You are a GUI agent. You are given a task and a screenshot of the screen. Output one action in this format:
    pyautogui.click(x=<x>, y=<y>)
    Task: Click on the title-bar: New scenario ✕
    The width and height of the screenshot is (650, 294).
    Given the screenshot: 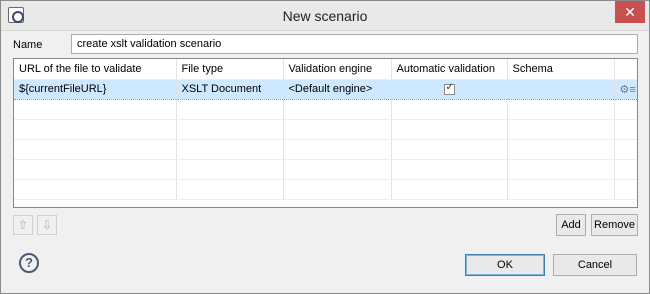 What is the action you would take?
    pyautogui.click(x=325, y=16)
    